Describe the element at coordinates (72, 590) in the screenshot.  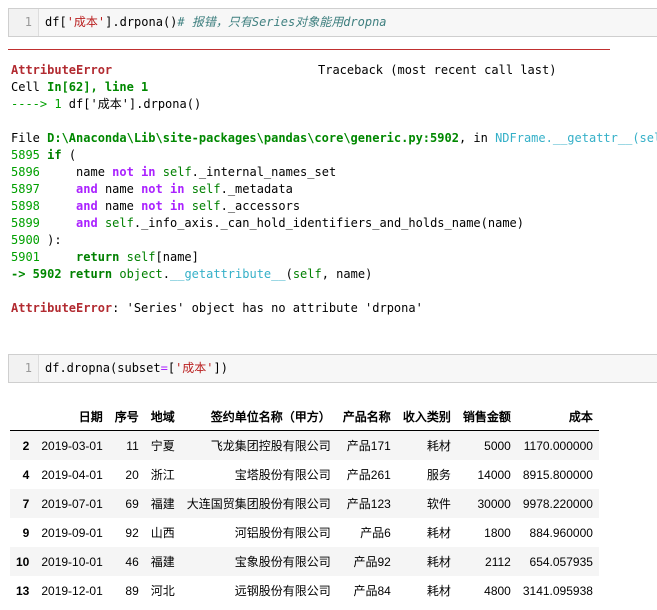
I see `table-cell: 2019-12-01` at that location.